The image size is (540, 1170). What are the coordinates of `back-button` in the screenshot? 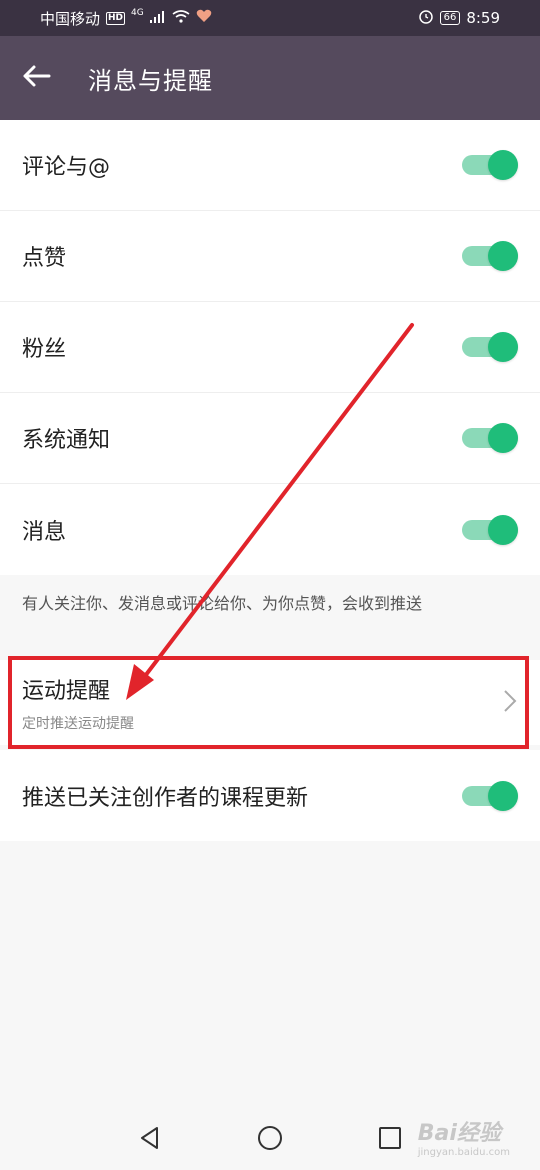 It's located at (38, 78).